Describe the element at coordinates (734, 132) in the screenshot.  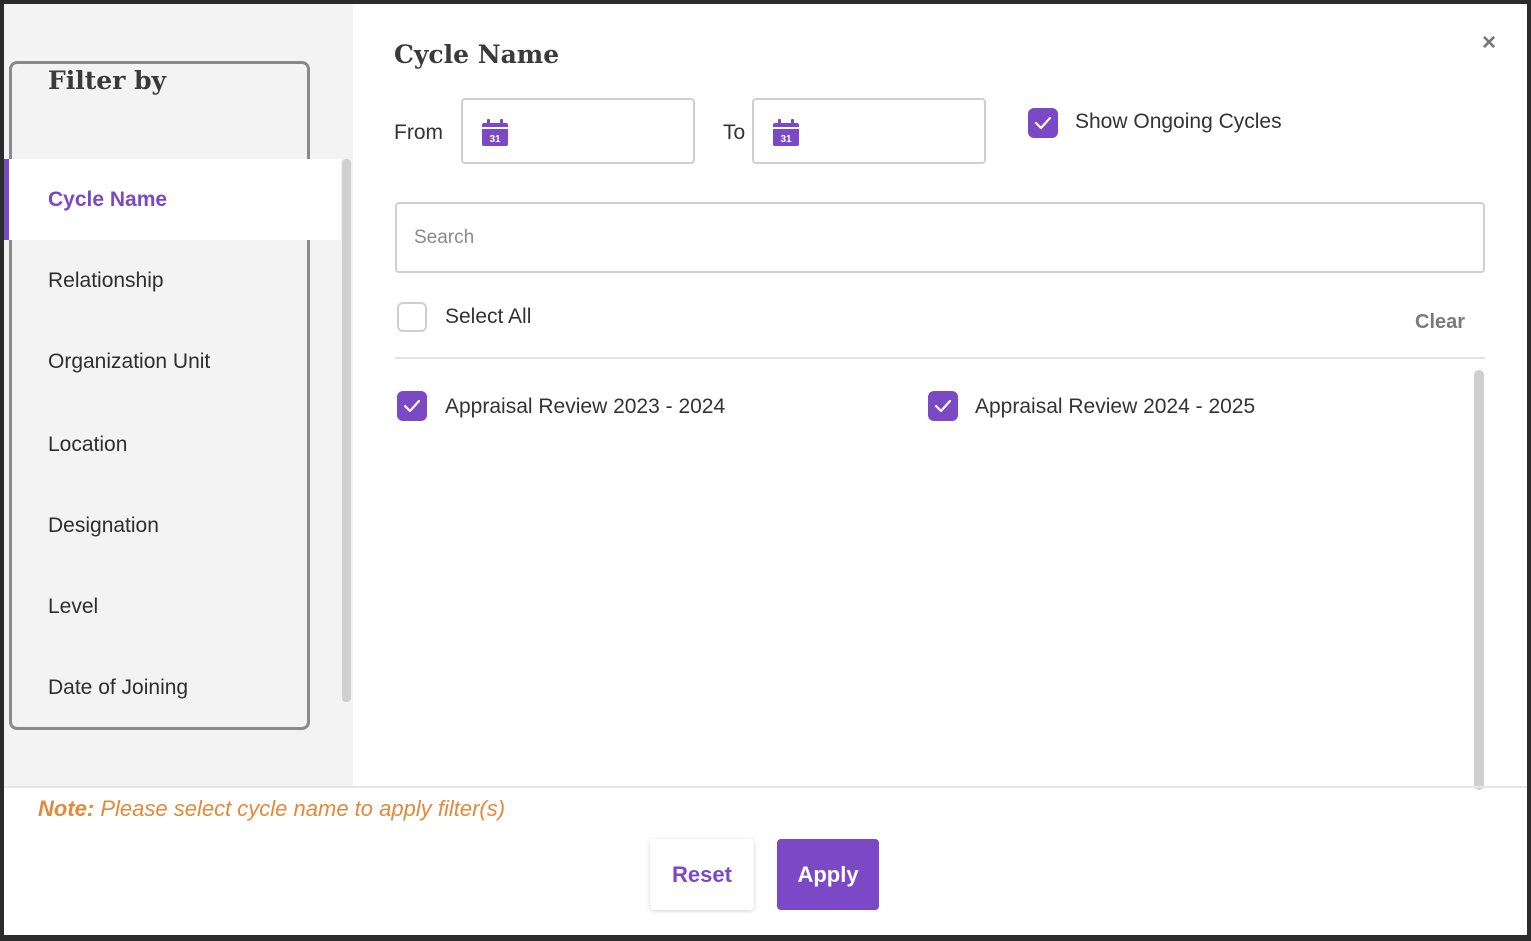
I see `to-label: To` at that location.